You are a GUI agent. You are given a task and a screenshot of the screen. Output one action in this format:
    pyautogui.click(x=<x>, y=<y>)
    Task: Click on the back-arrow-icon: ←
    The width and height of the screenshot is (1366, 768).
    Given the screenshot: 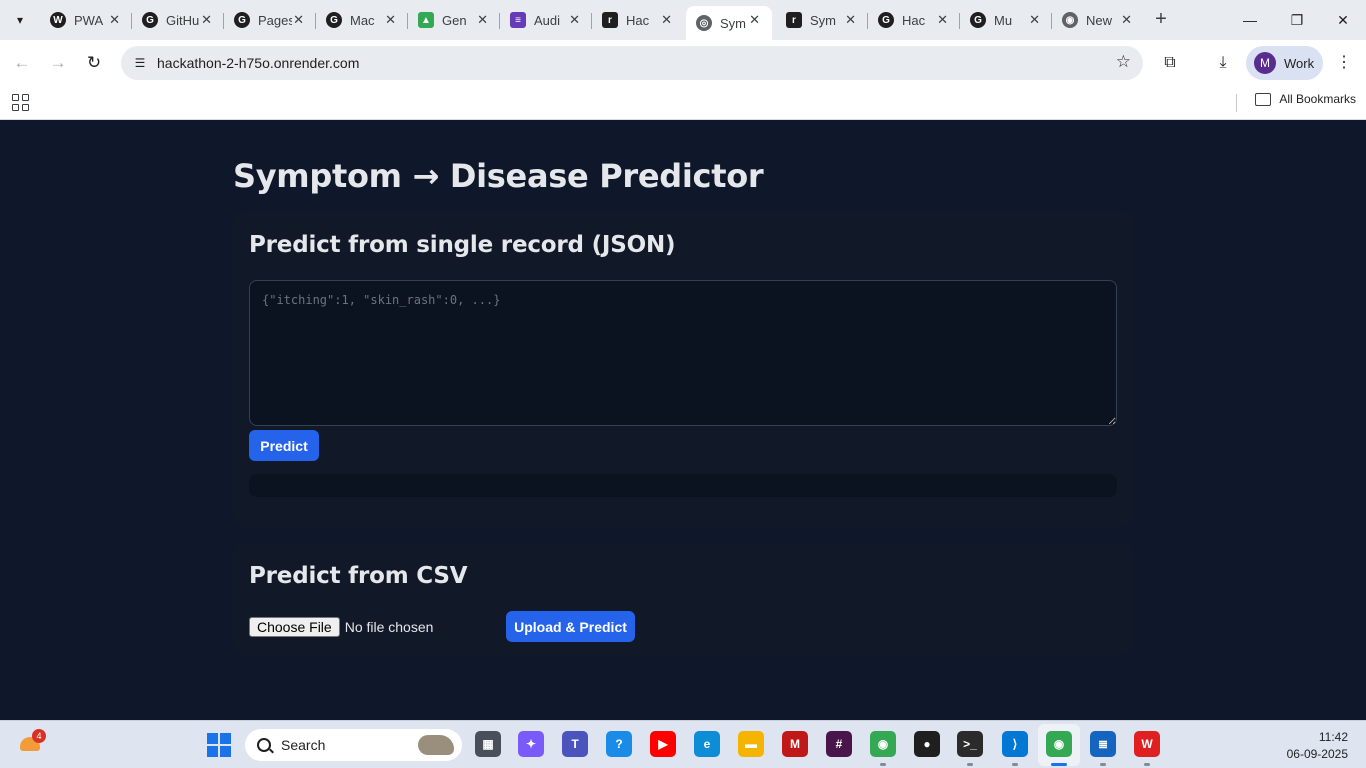 What is the action you would take?
    pyautogui.click(x=22, y=63)
    